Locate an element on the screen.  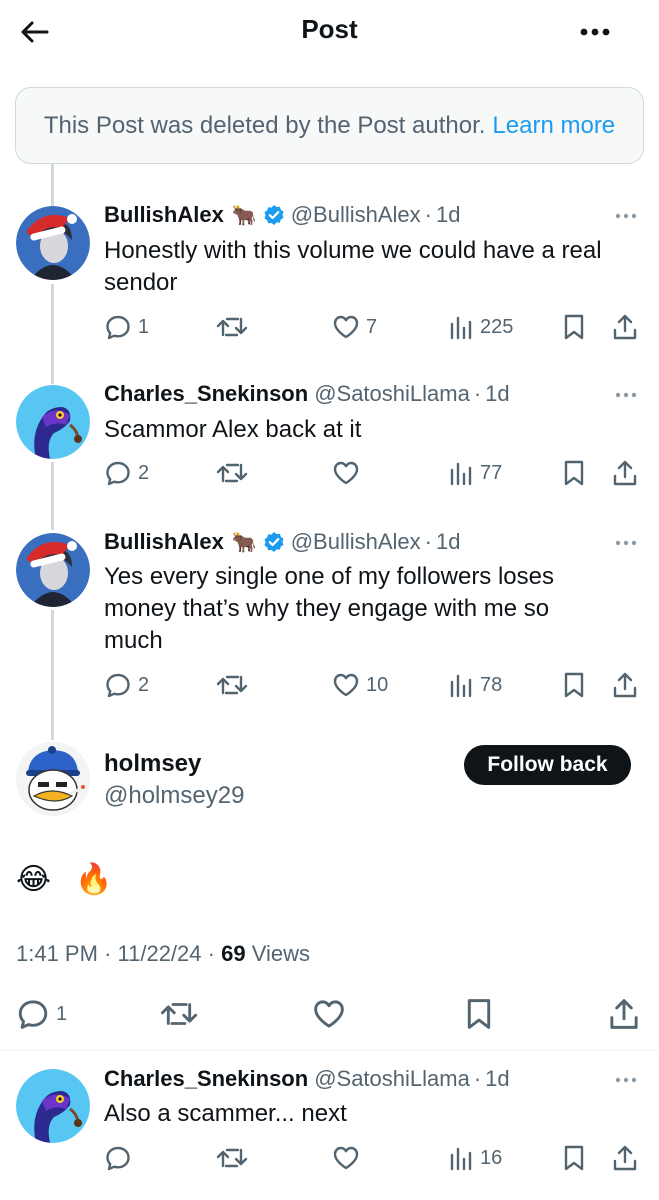
author-handle: @holmsey29 is located at coordinates (174, 796).